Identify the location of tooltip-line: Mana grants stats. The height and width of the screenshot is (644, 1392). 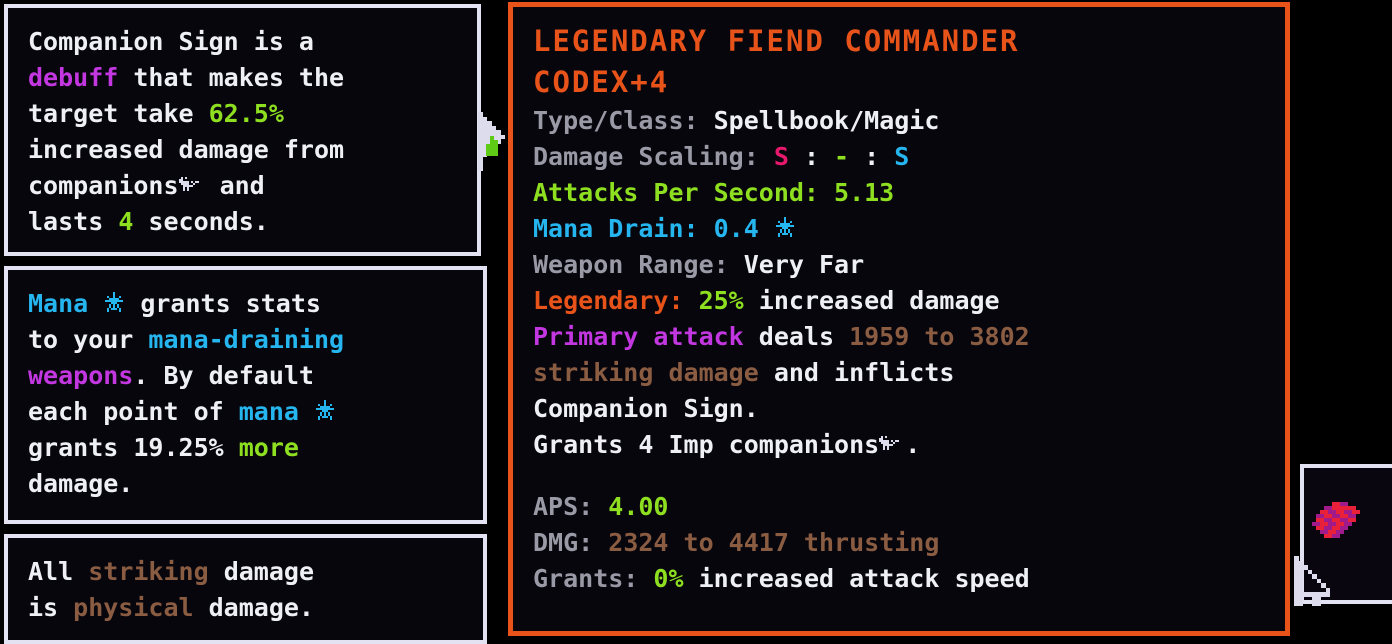
(174, 303).